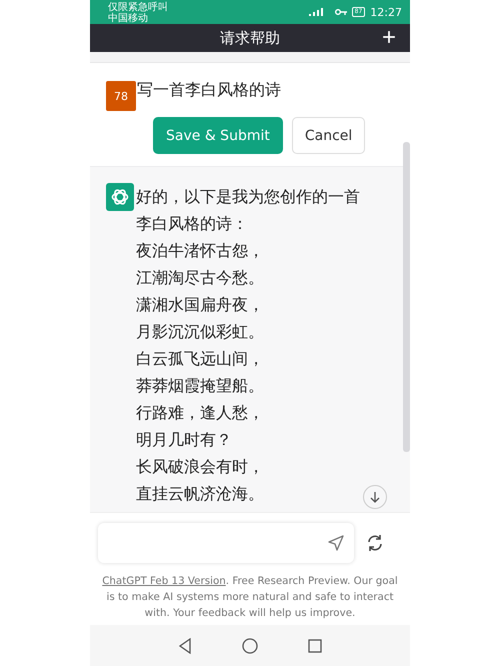 The image size is (500, 666). What do you see at coordinates (406, 297) in the screenshot?
I see `scrollbar` at bounding box center [406, 297].